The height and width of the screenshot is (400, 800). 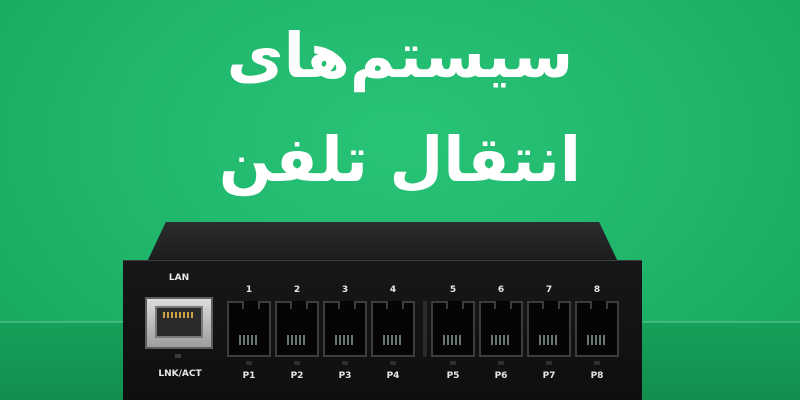 I want to click on lan-status-led, so click(x=178, y=356).